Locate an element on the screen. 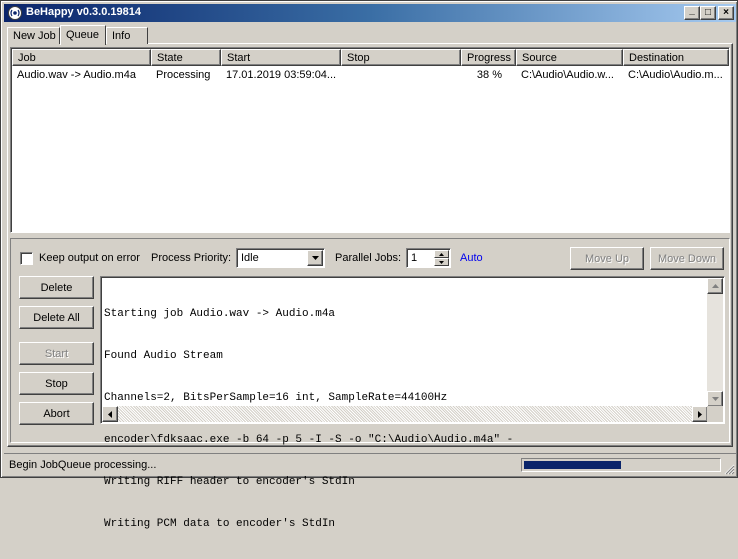 This screenshot has height=559, width=738. delete-button: Delete is located at coordinates (56, 287).